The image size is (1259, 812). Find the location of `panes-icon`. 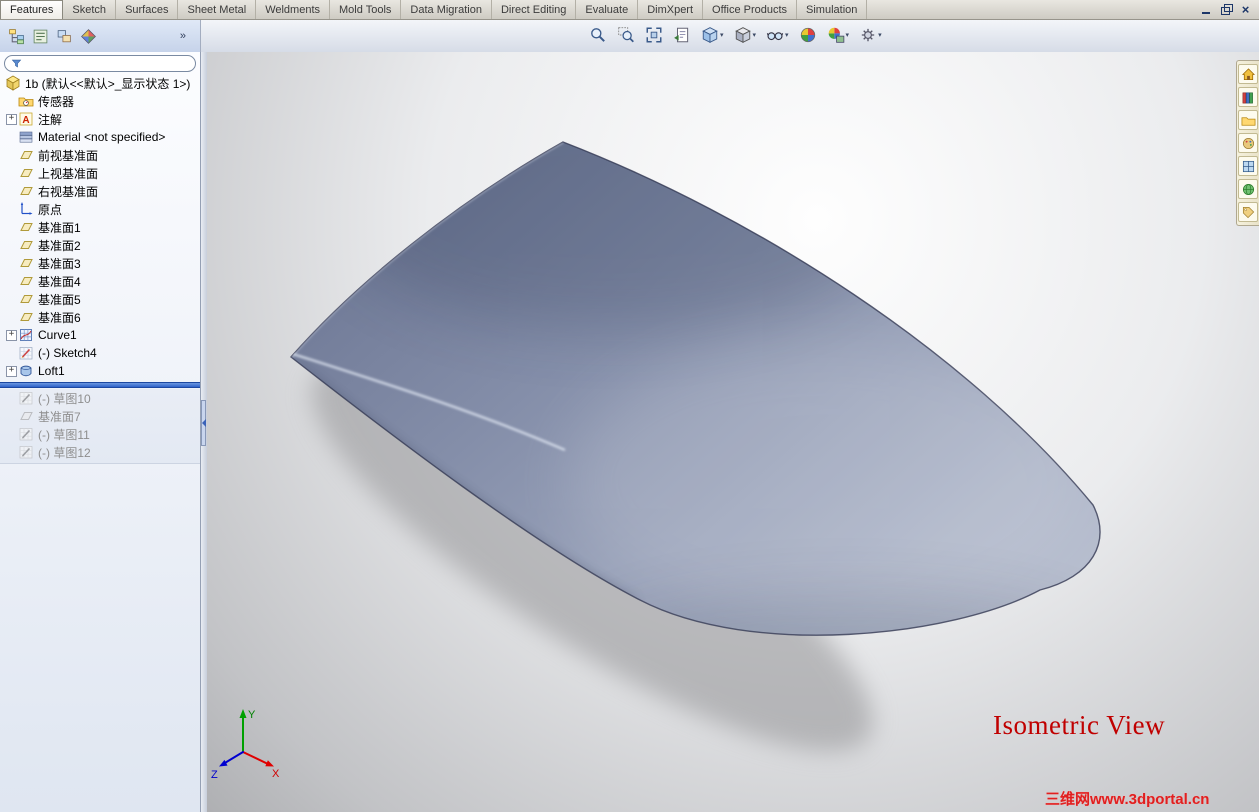

panes-icon is located at coordinates (1248, 166).